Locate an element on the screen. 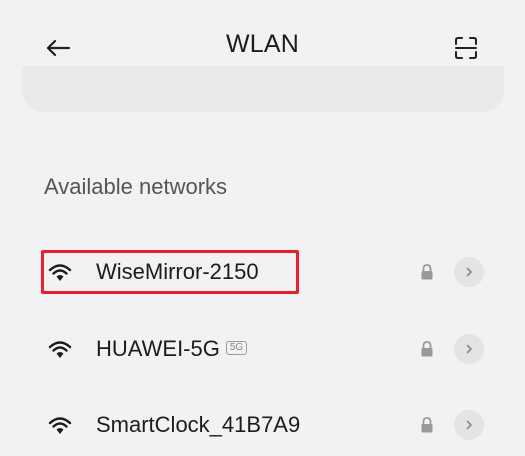 This screenshot has height=456, width=525. network-ssid: WiseMirror-2150 is located at coordinates (177, 271).